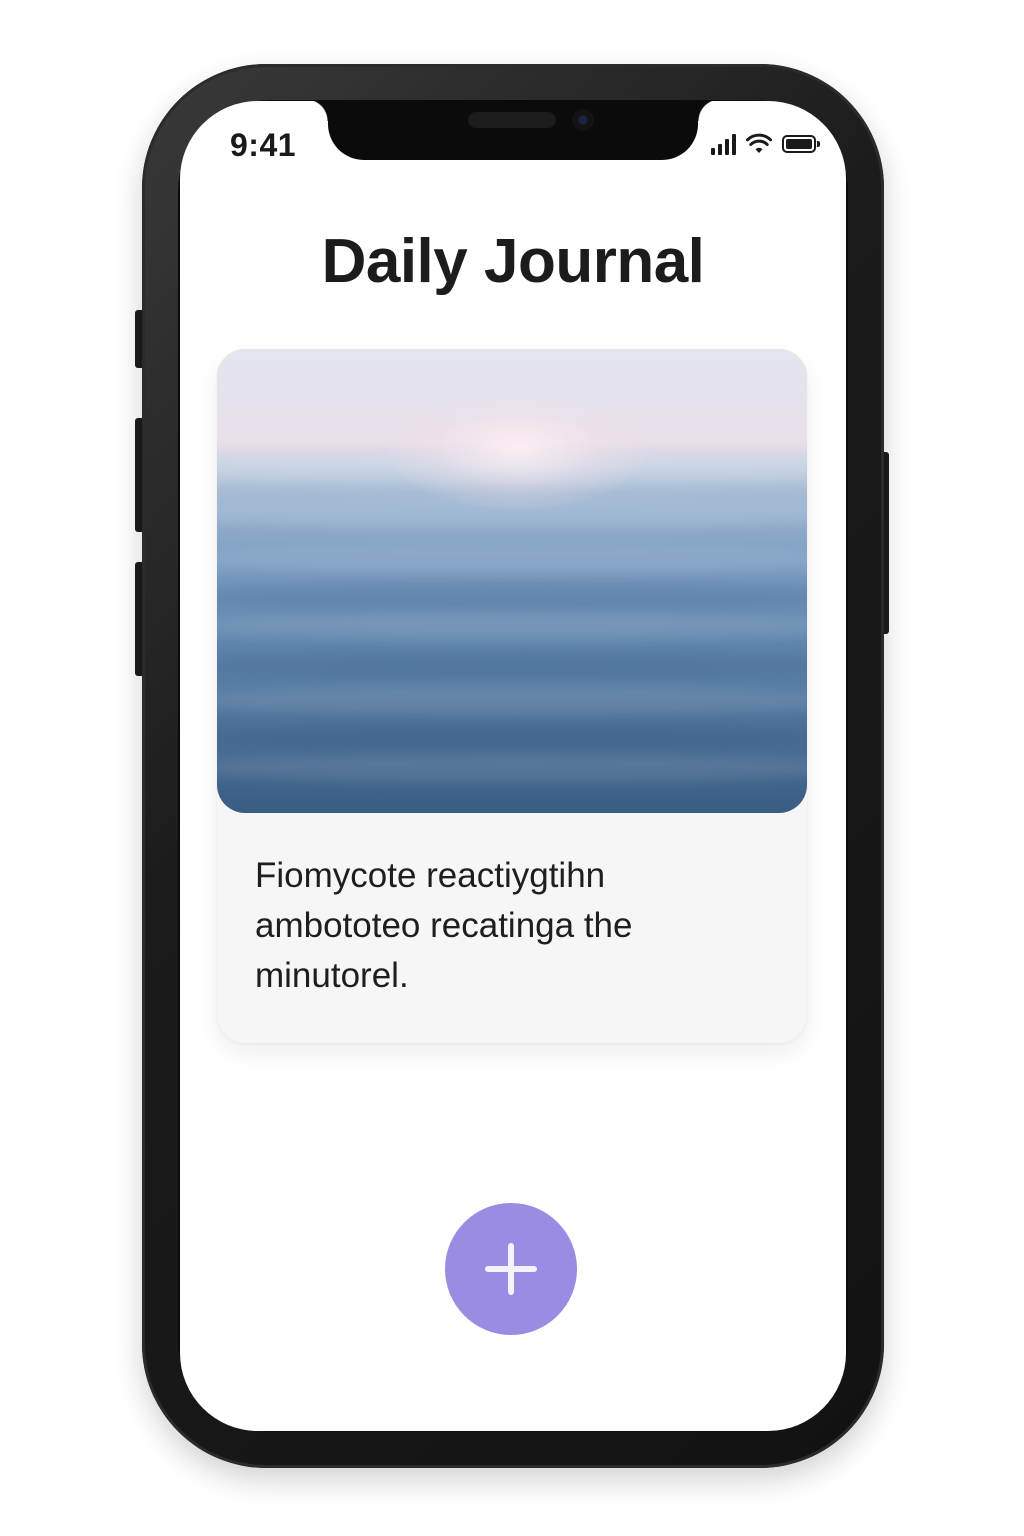  I want to click on speaker-grille, so click(512, 120).